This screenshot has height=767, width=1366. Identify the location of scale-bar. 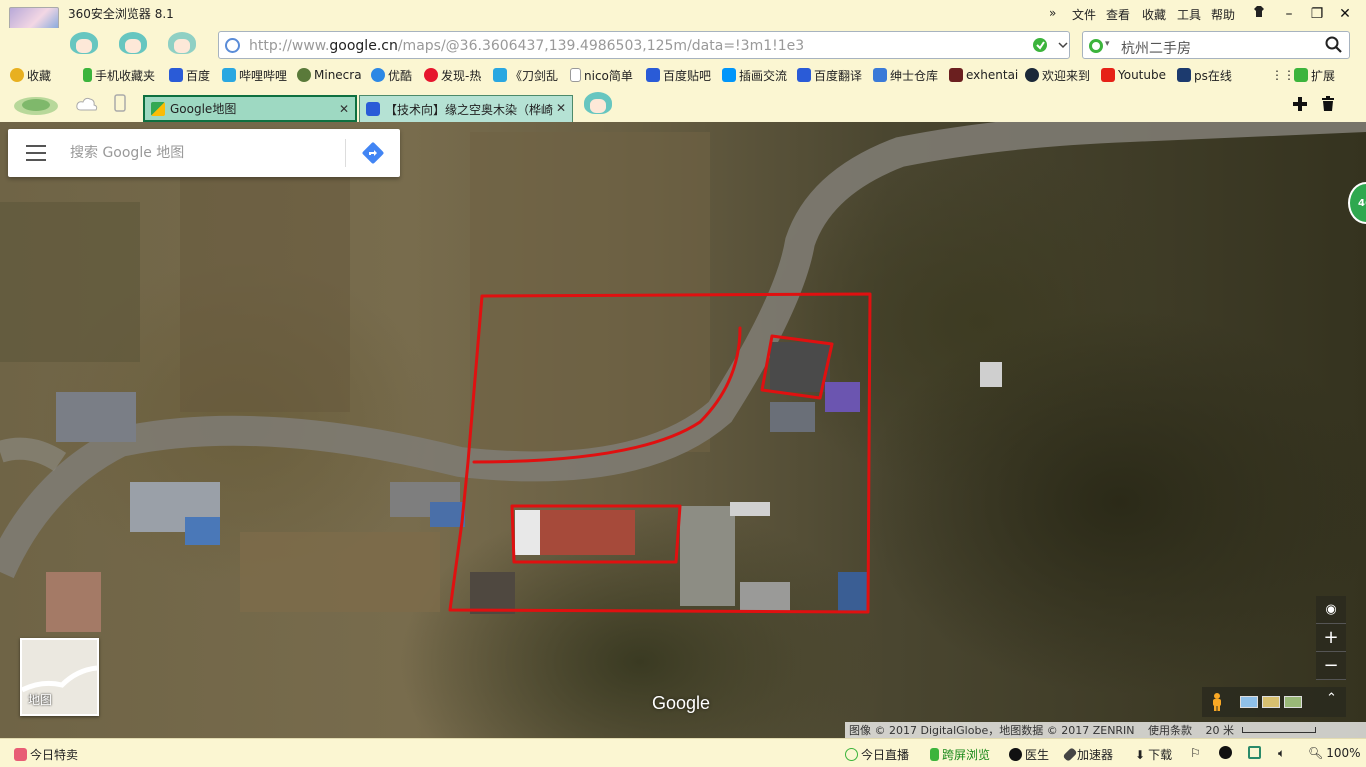
(1279, 730).